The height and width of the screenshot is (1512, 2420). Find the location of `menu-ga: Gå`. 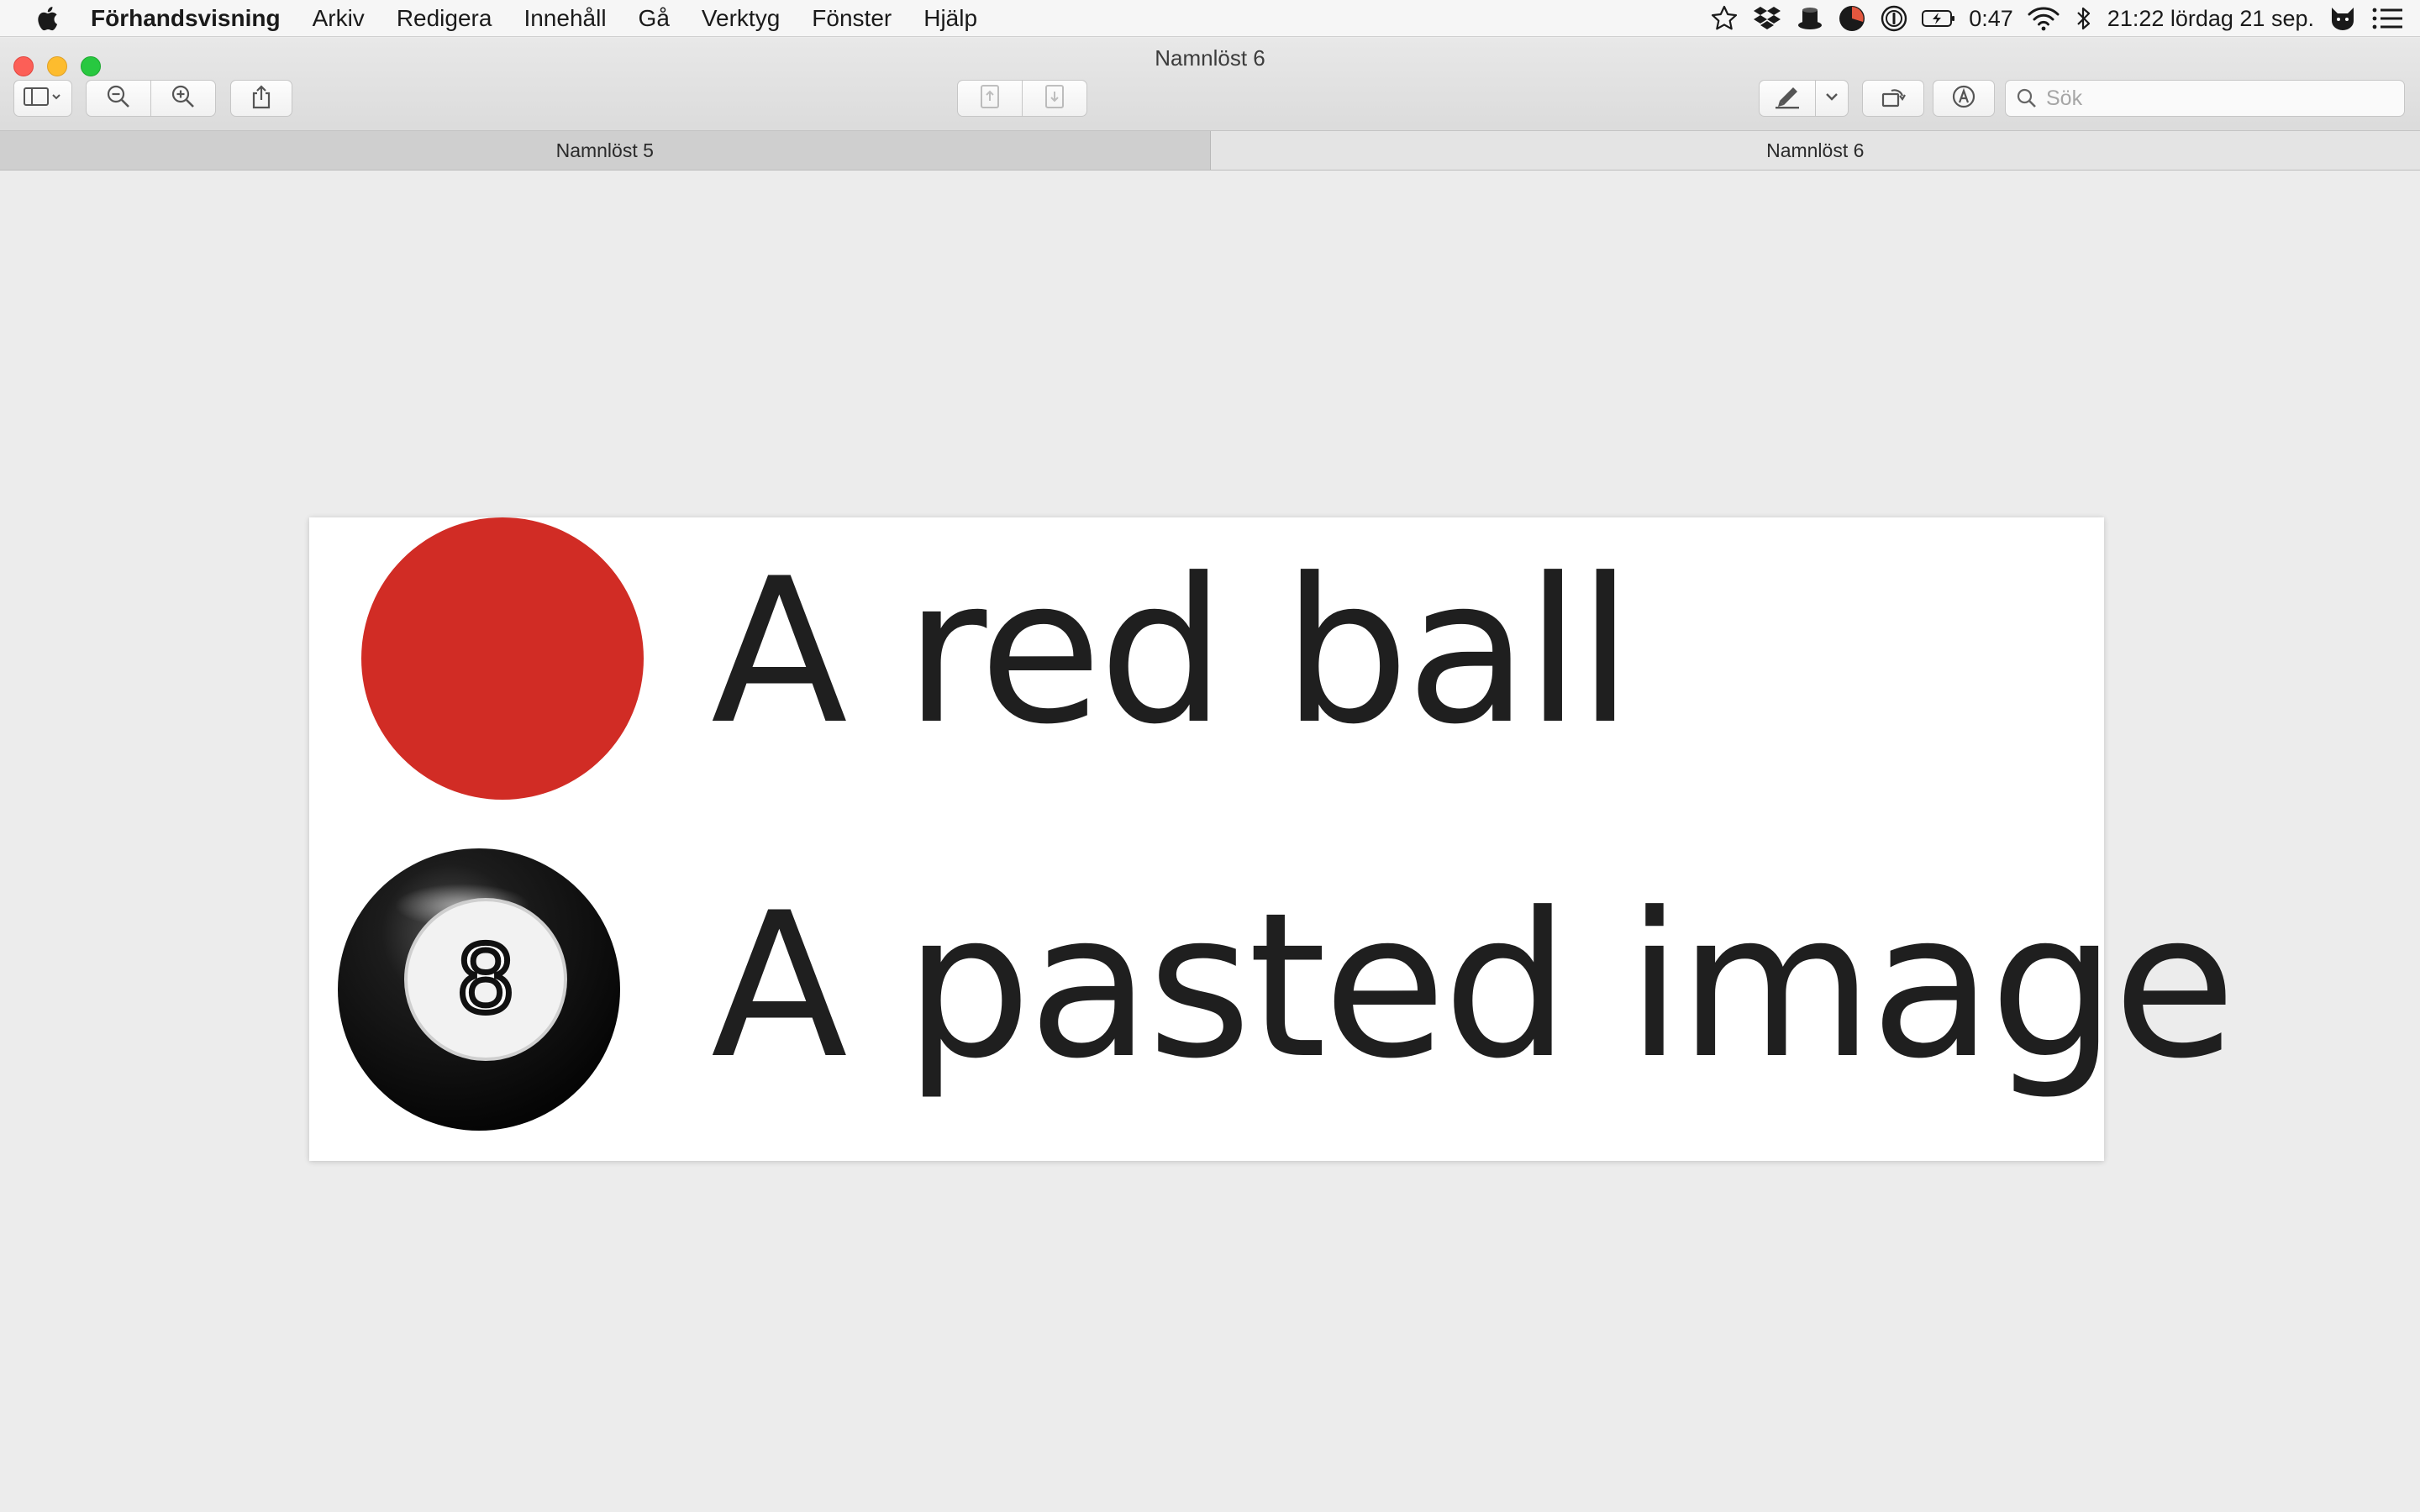

menu-ga: Gå is located at coordinates (654, 18).